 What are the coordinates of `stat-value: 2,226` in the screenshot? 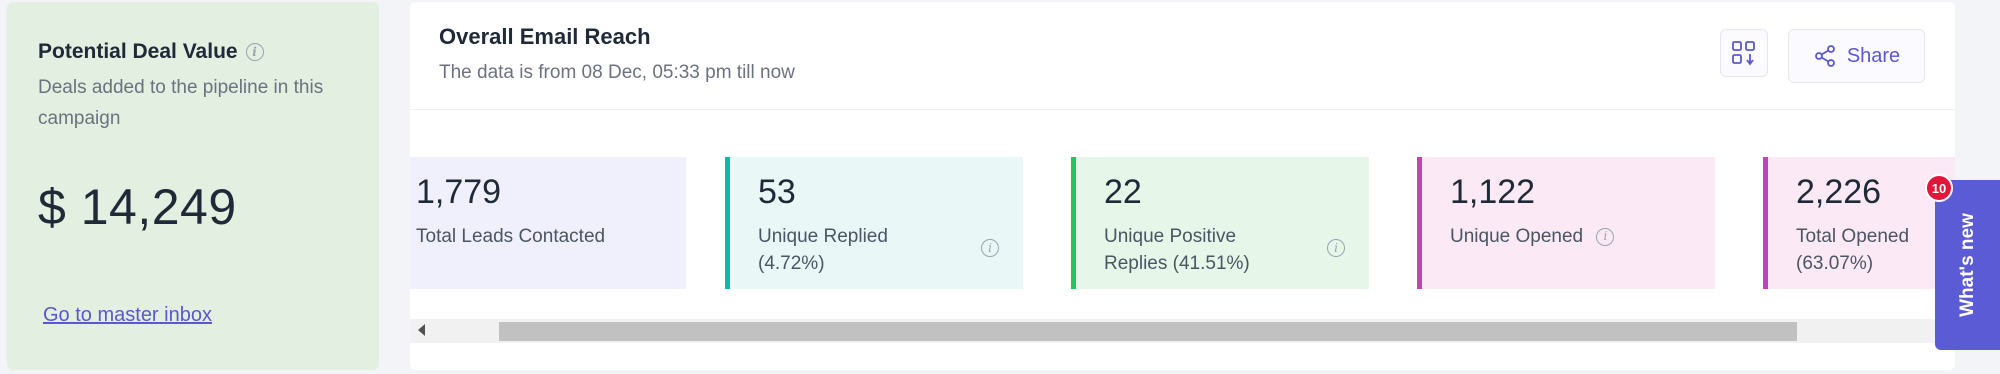 It's located at (1839, 192).